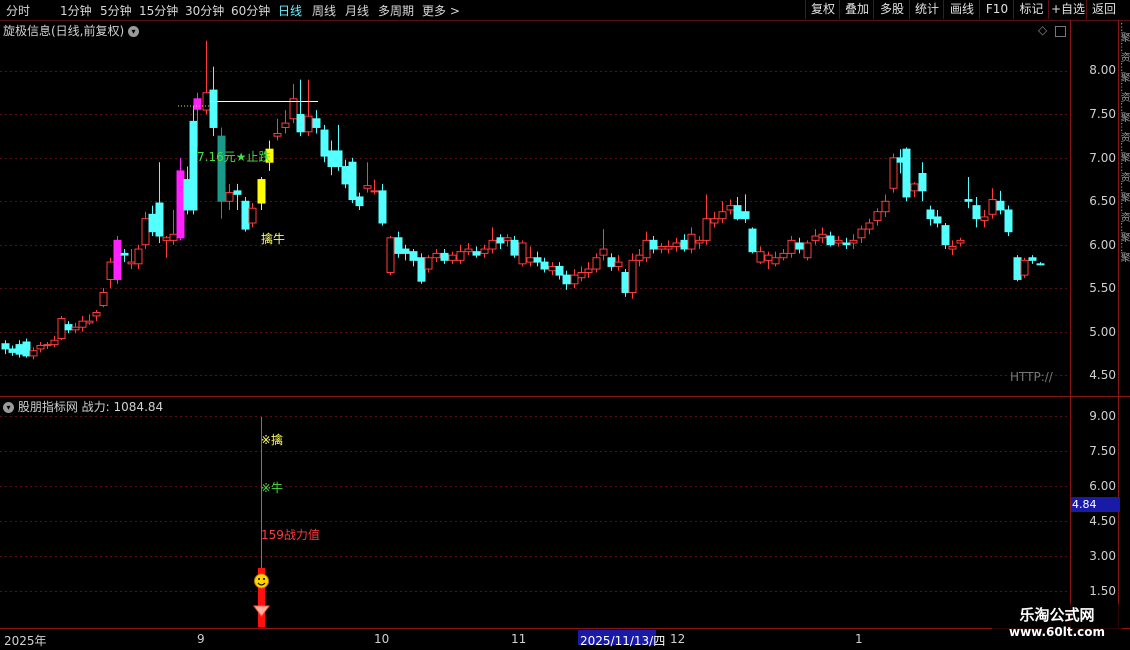 The width and height of the screenshot is (1130, 650). What do you see at coordinates (1102, 158) in the screenshot?
I see `y-tick-label: 7.00` at bounding box center [1102, 158].